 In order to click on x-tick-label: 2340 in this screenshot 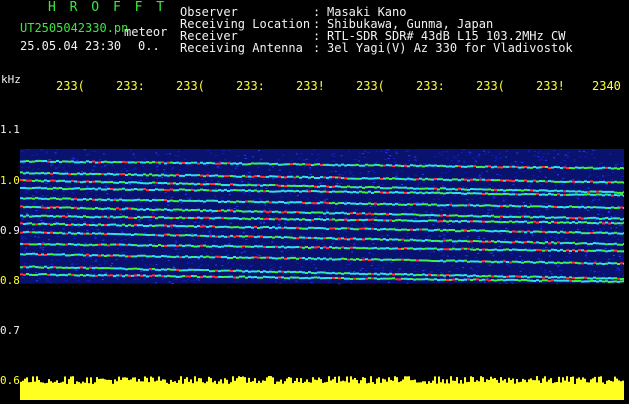, I will do `click(606, 86)`.